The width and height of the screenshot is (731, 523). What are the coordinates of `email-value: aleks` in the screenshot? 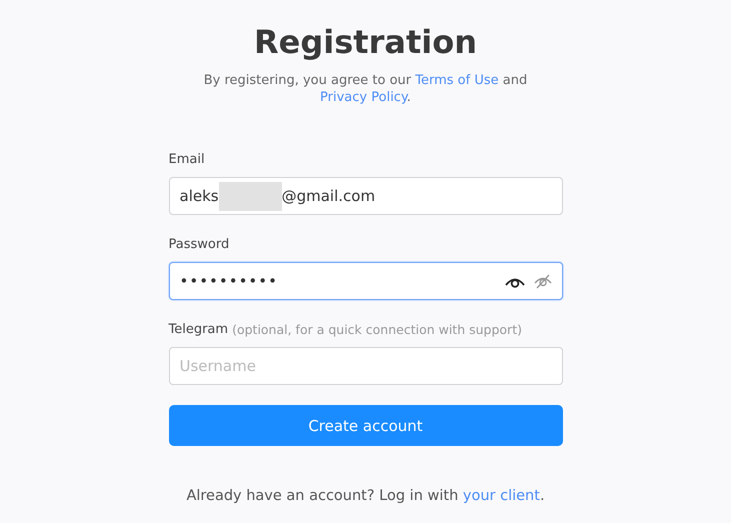 It's located at (199, 196).